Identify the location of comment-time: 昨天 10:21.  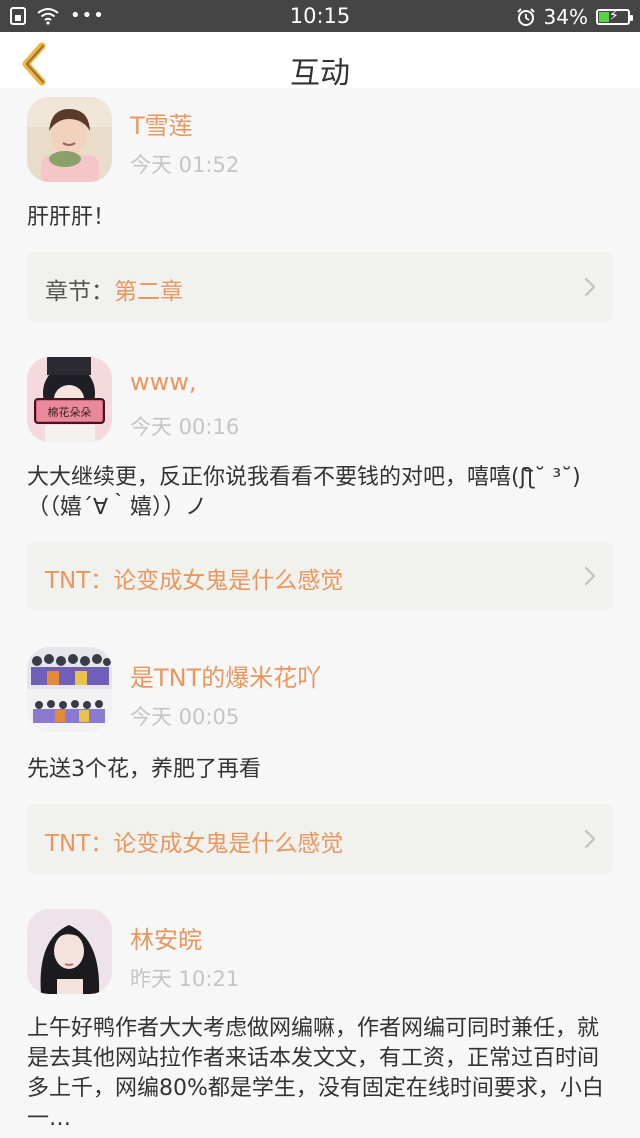
(185, 979).